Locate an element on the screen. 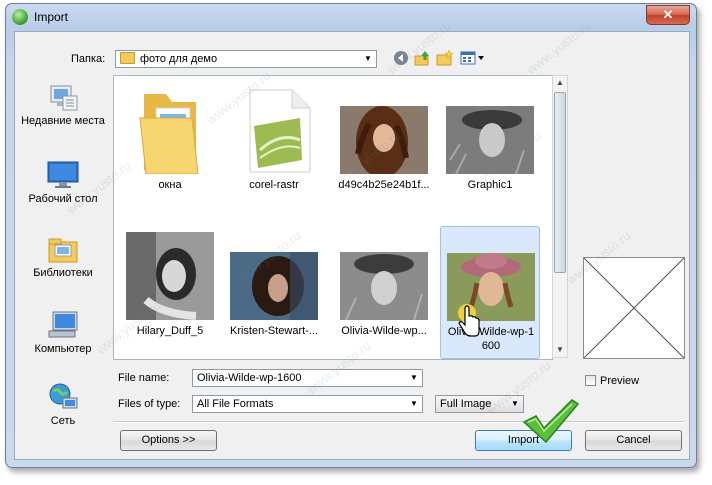 Image resolution: width=712 pixels, height=485 pixels. file-name-input: Olivia-Wilde-wp-1600 ▼ is located at coordinates (307, 378).